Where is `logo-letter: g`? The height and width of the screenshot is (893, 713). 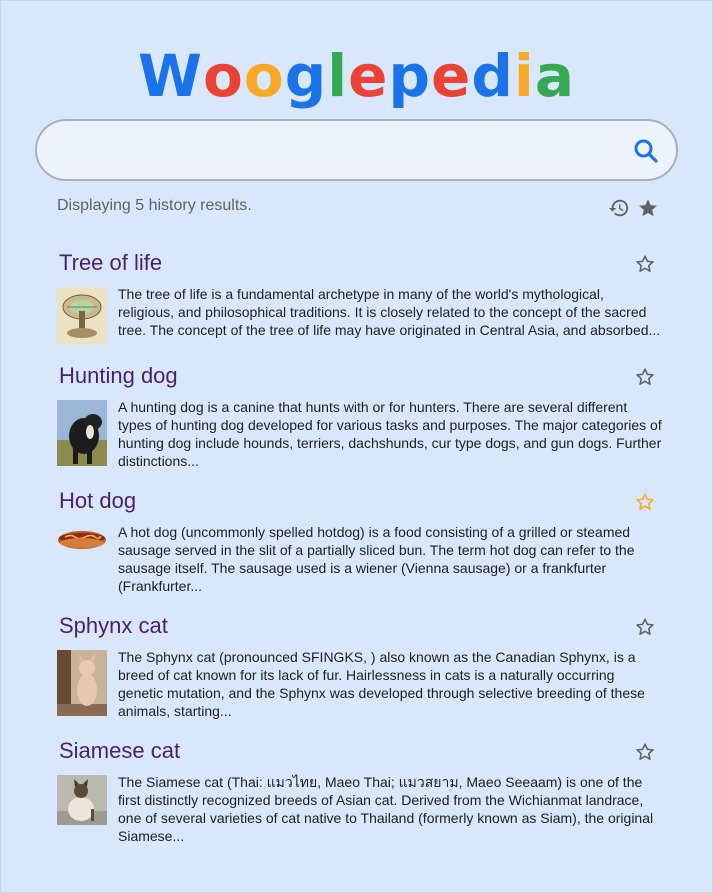 logo-letter: g is located at coordinates (306, 76).